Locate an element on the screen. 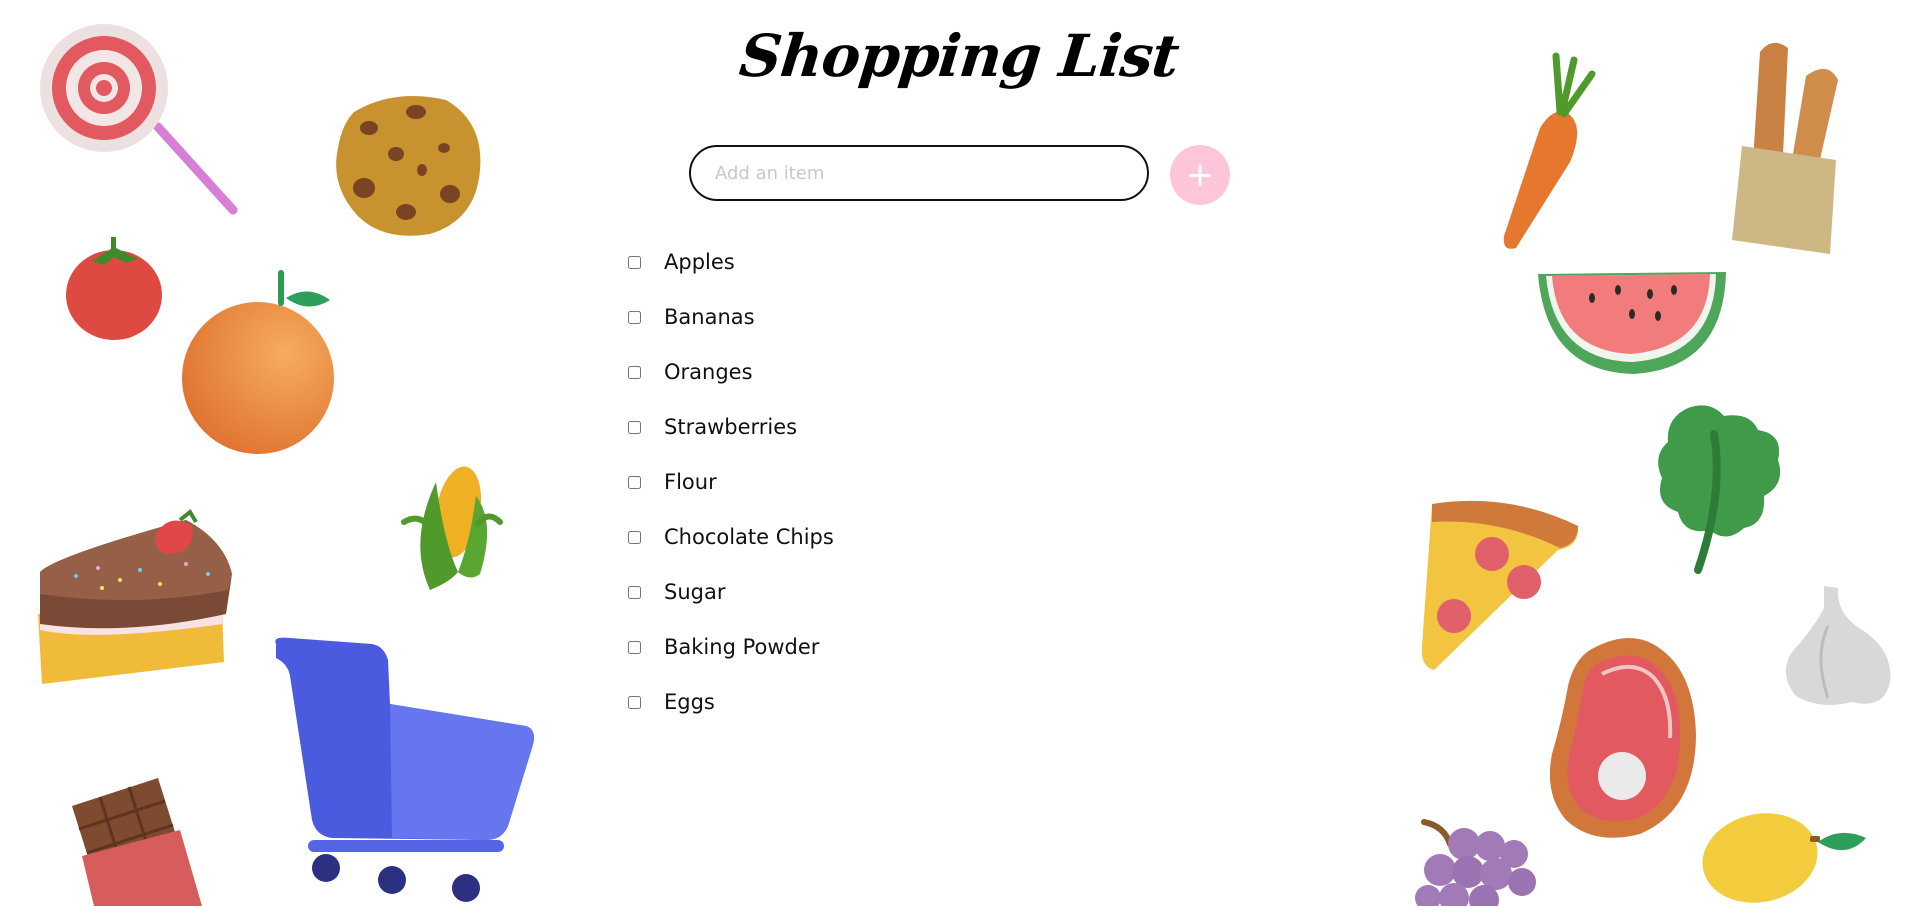 This screenshot has height=906, width=1918. orange-icon is located at coordinates (258, 362).